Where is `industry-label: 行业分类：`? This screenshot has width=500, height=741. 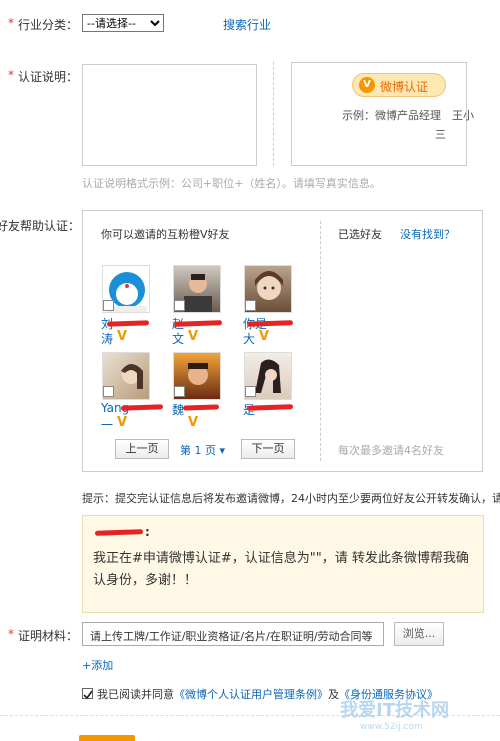 industry-label: 行业分类： is located at coordinates (48, 25).